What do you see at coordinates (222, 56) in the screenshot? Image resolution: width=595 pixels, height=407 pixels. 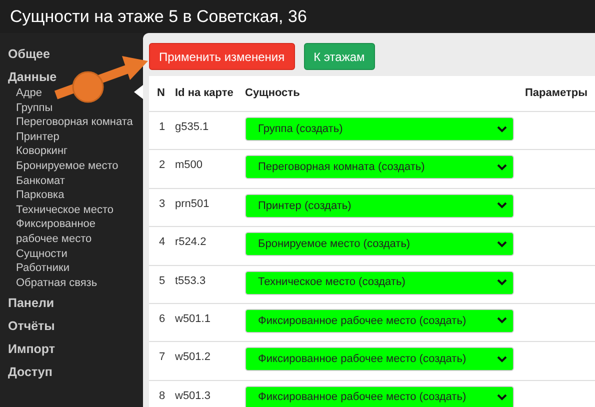 I see `apply-button: Применить изменения` at bounding box center [222, 56].